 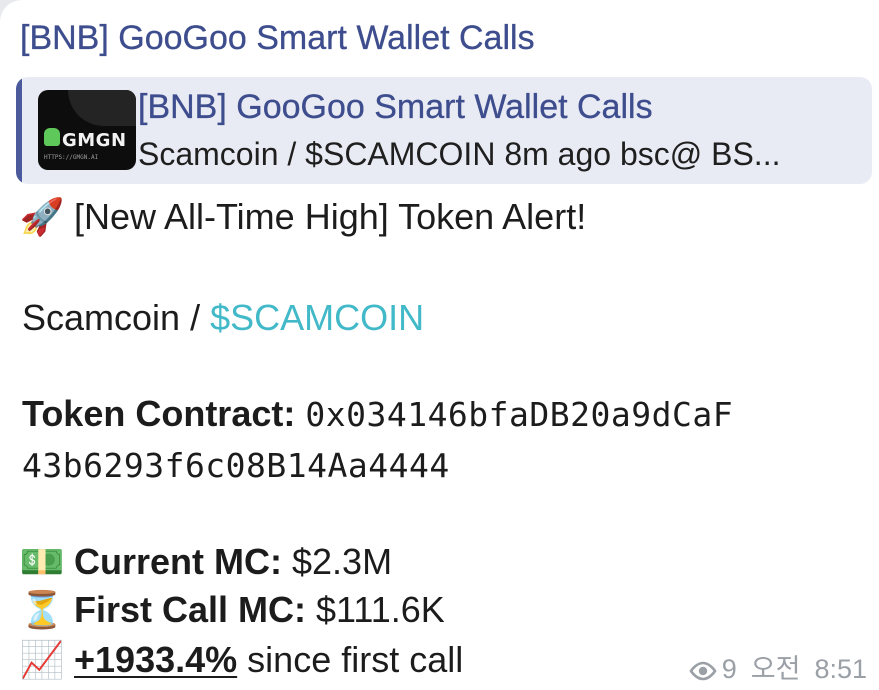 What do you see at coordinates (519, 414) in the screenshot?
I see `contract-address-part1: 0x034146bfaDB20a9dCaF` at bounding box center [519, 414].